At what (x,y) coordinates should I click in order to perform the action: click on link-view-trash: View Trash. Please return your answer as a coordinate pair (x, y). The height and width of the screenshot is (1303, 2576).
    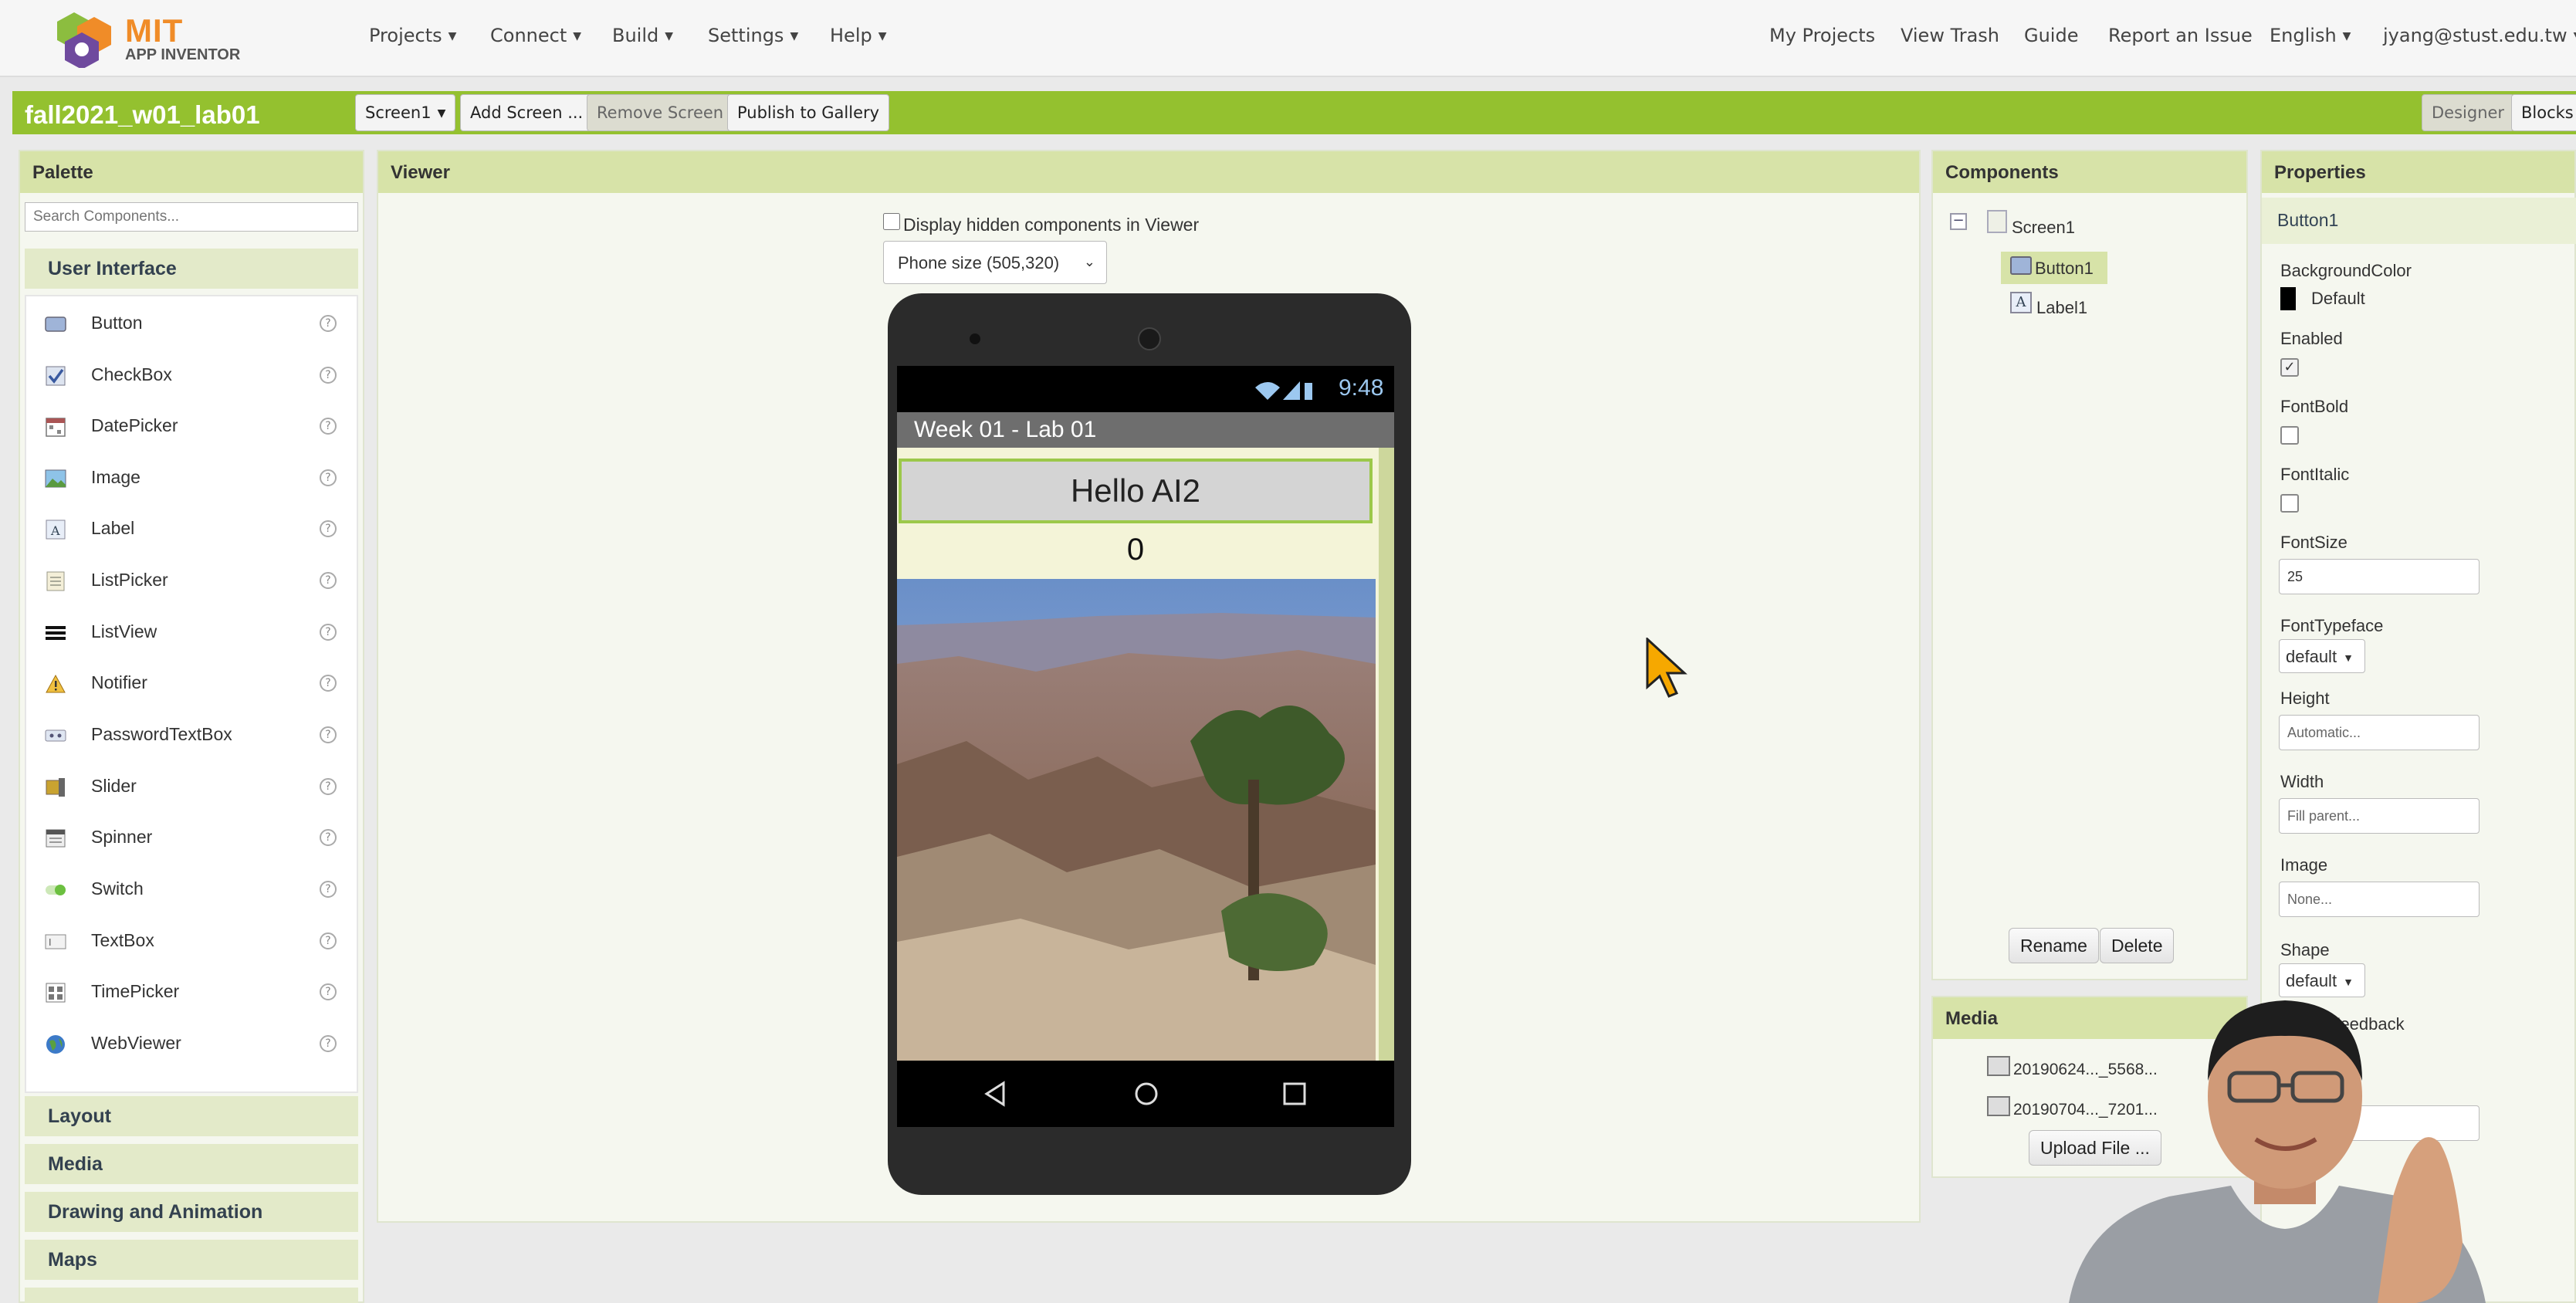
    Looking at the image, I should click on (1950, 35).